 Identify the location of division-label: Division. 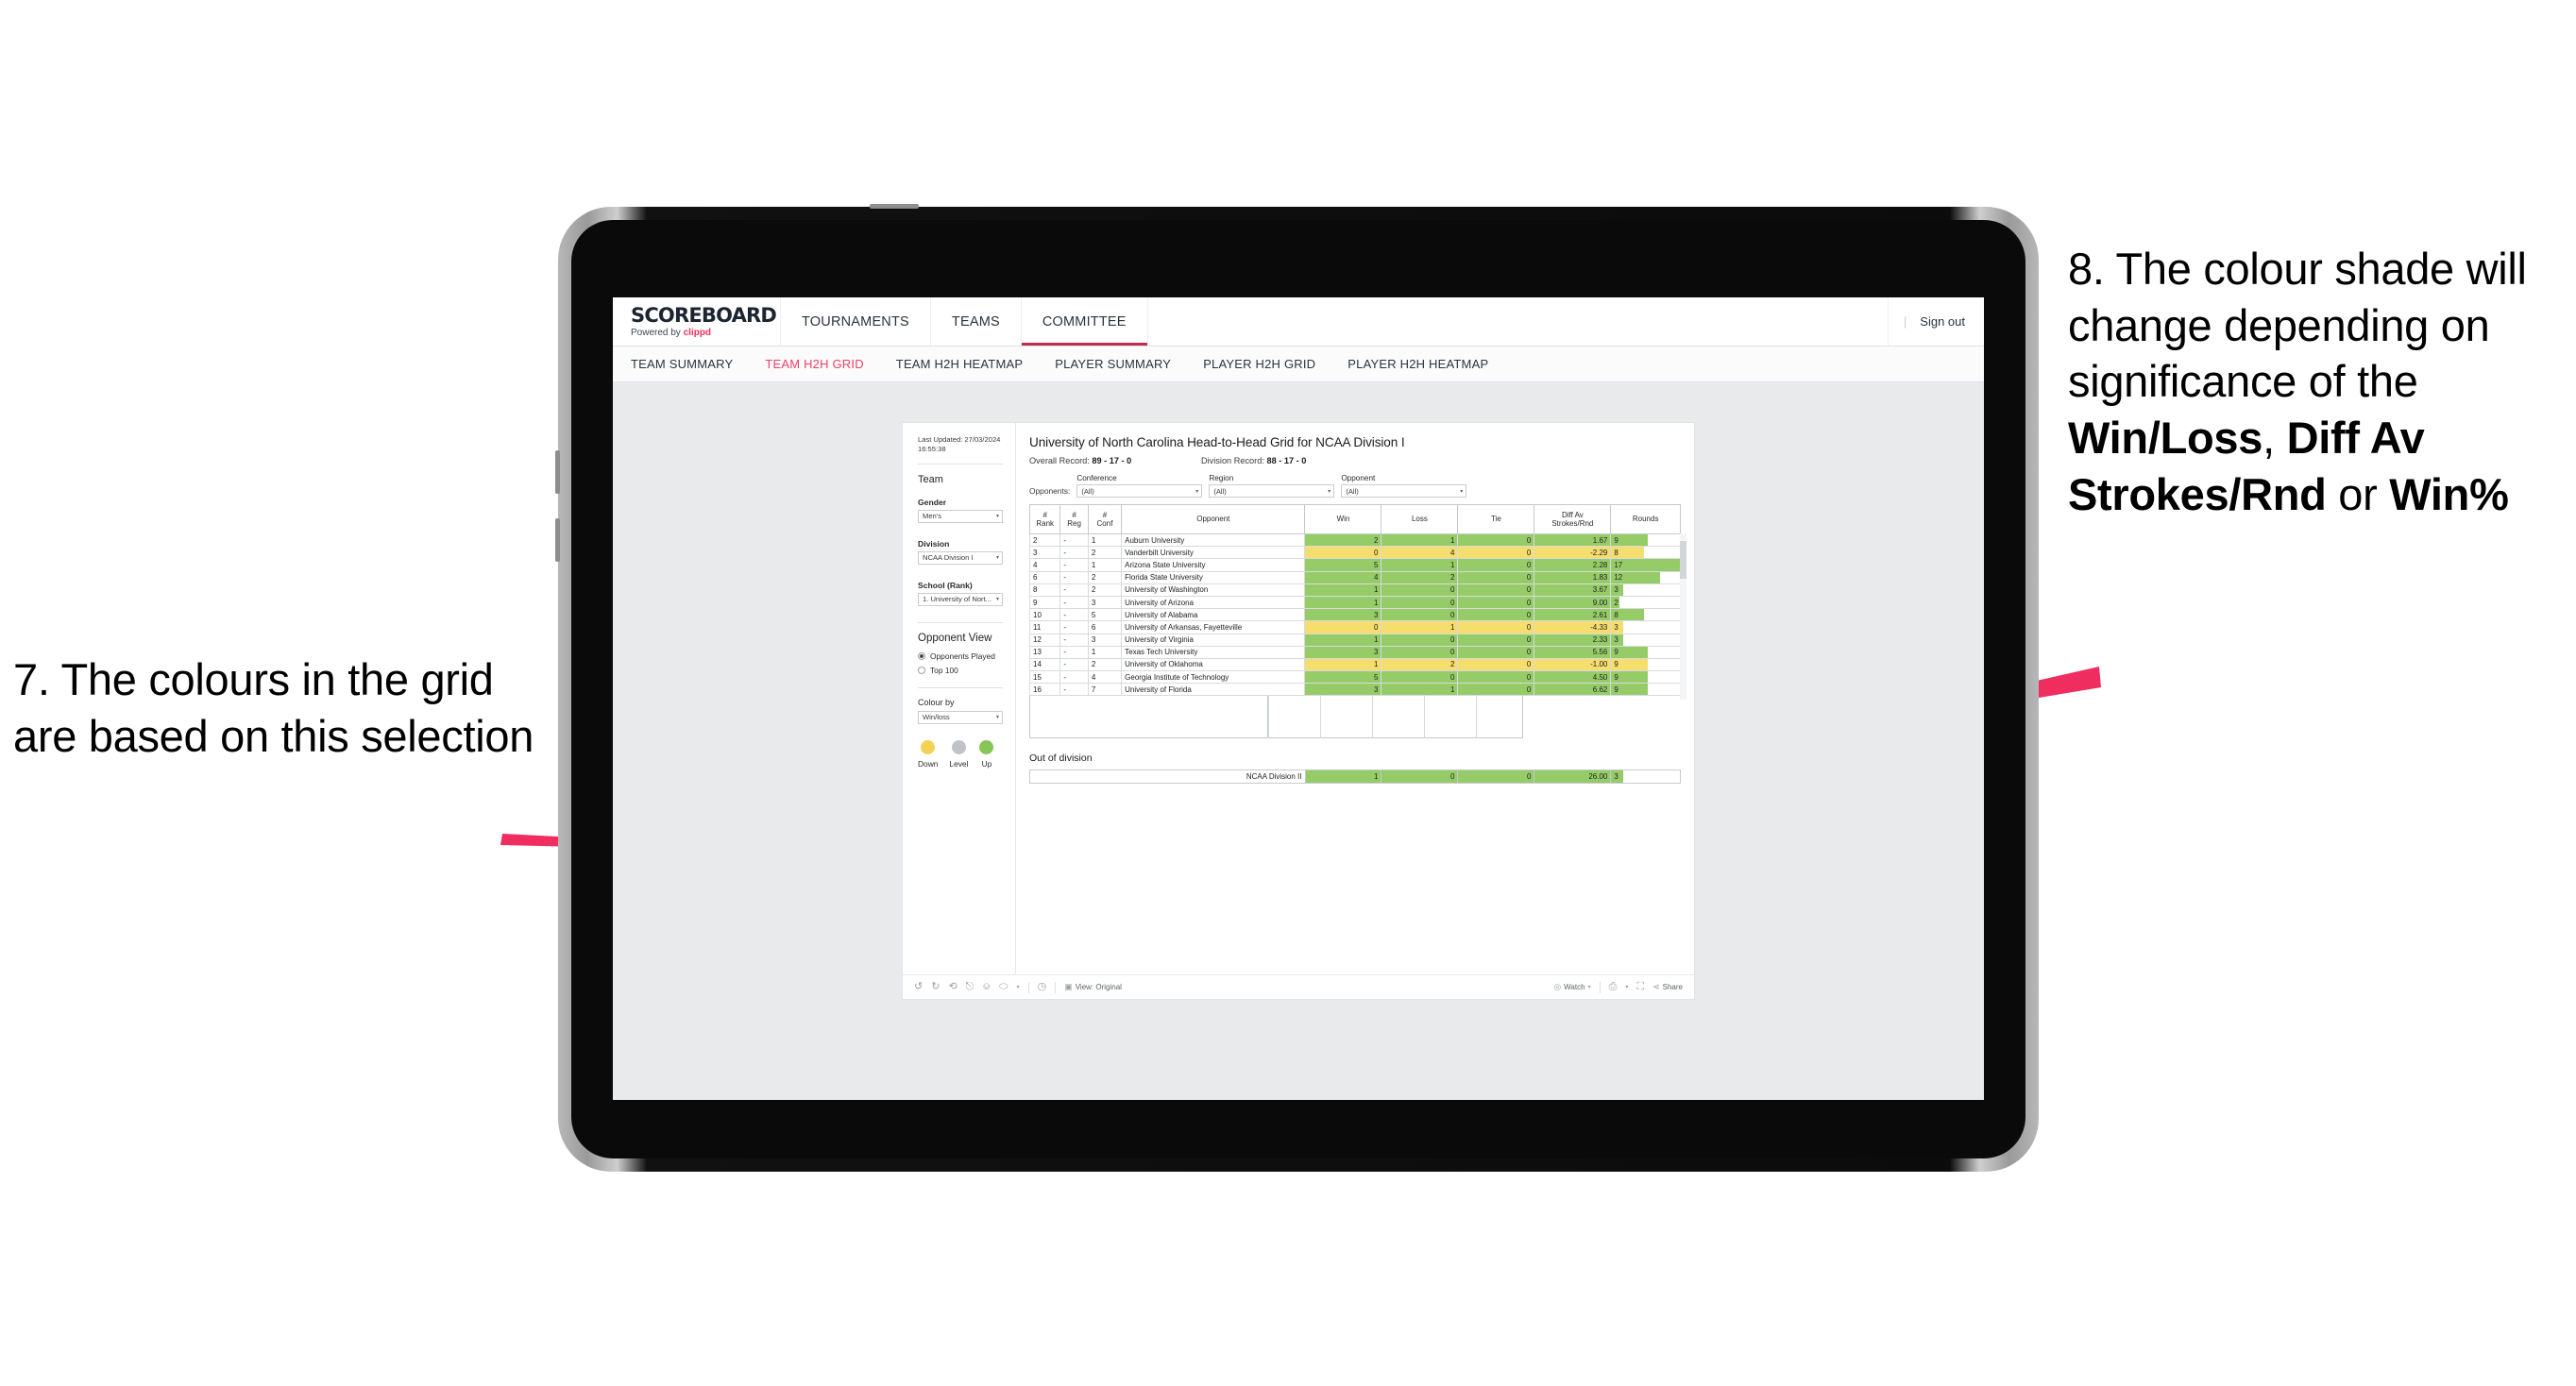
(934, 543).